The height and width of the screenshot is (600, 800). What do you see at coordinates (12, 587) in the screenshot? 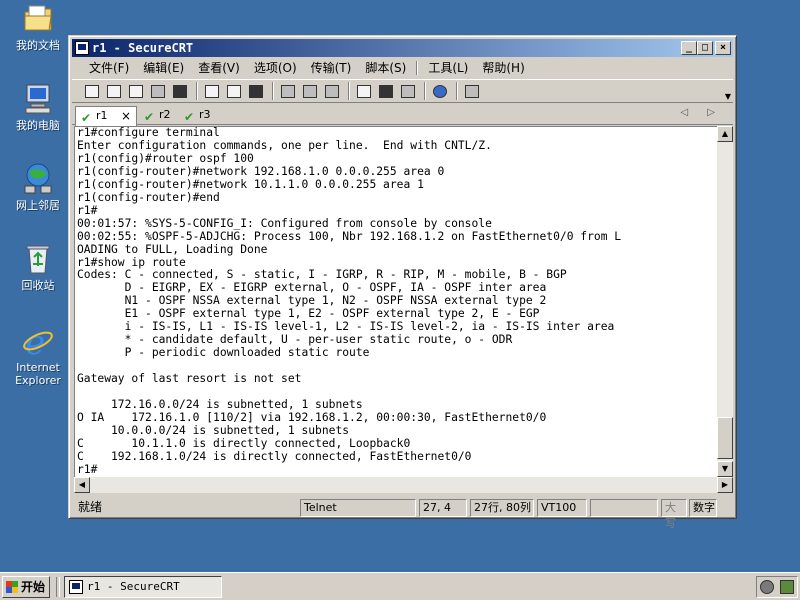
I see `windows-flag-icon` at bounding box center [12, 587].